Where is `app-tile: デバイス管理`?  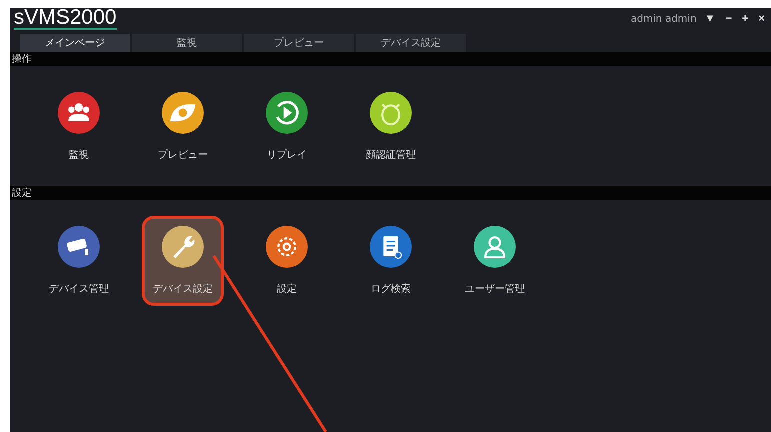
app-tile: デバイス管理 is located at coordinates (79, 261).